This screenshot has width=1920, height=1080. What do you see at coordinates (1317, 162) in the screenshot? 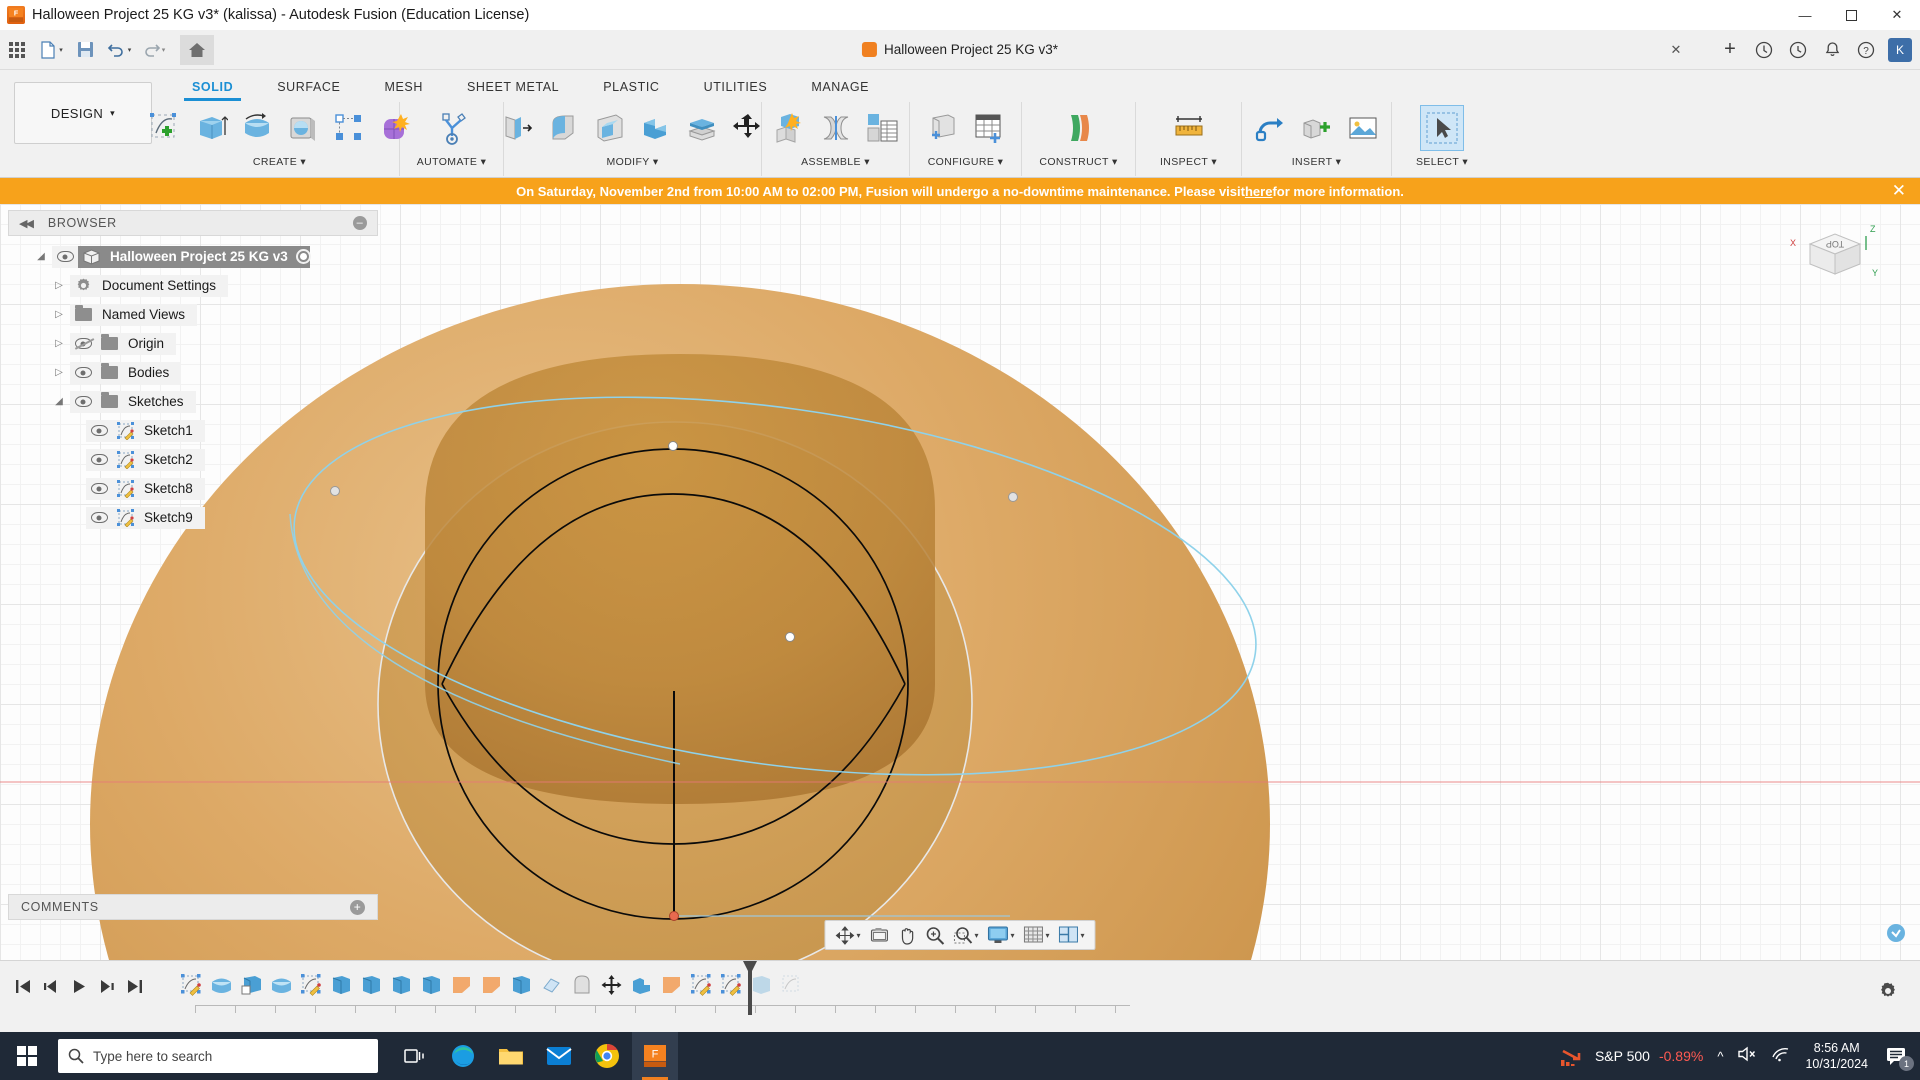
I see `insert-panel-label: INSERT ▾` at bounding box center [1317, 162].